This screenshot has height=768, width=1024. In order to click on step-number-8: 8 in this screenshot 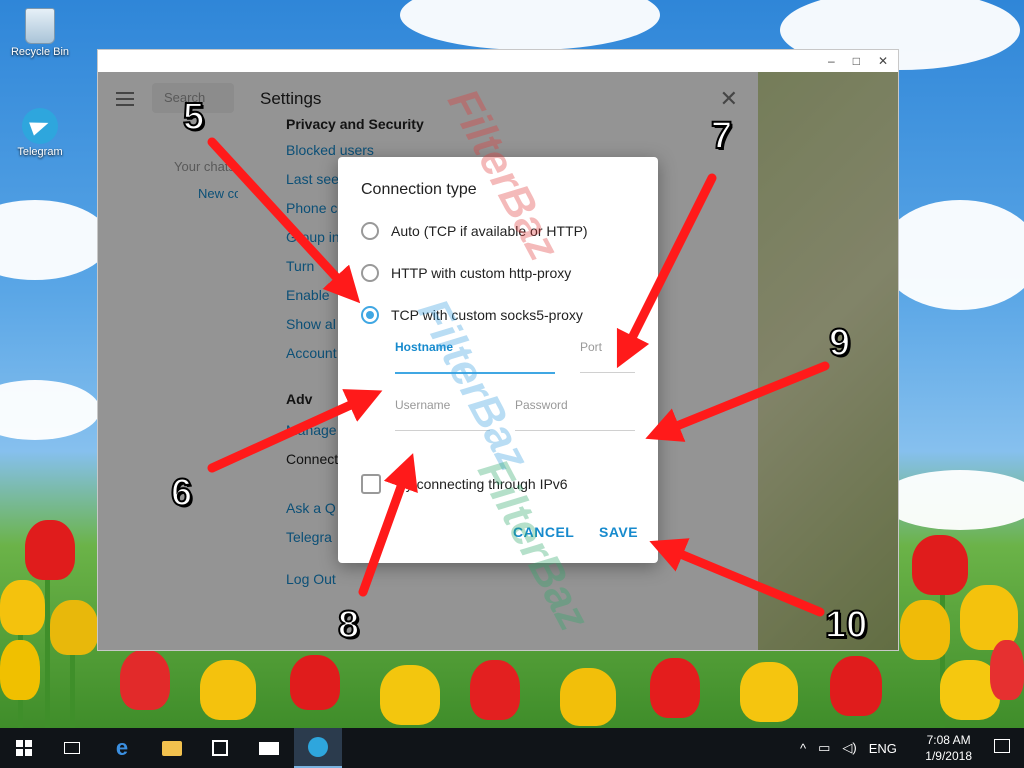, I will do `click(348, 625)`.